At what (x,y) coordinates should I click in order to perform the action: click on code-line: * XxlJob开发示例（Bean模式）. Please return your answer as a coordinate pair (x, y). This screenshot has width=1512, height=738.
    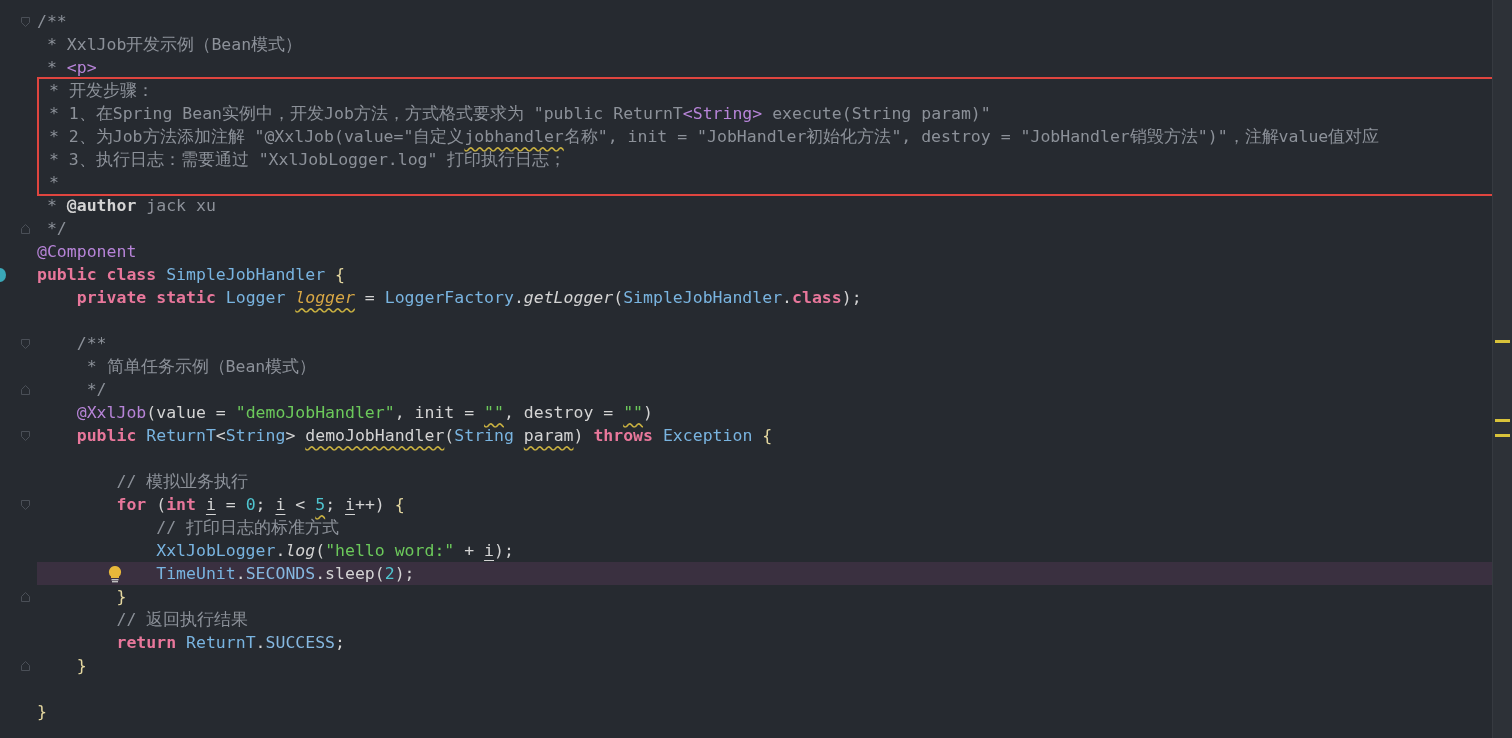
    Looking at the image, I should click on (174, 45).